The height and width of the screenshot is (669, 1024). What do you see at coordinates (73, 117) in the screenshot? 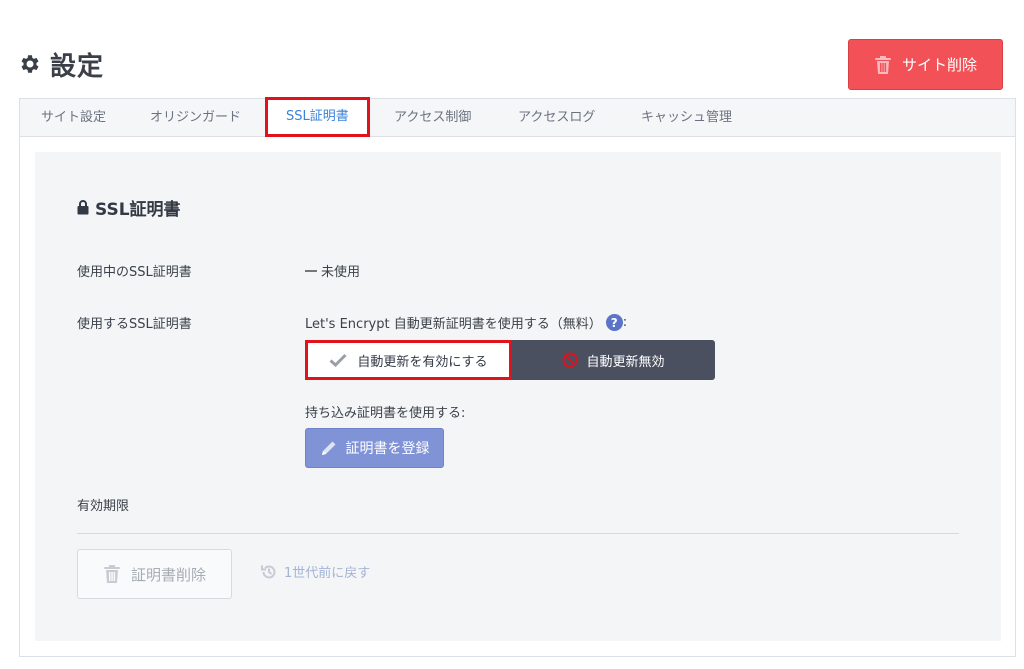
I see `tab-site-settings: サイト設定` at bounding box center [73, 117].